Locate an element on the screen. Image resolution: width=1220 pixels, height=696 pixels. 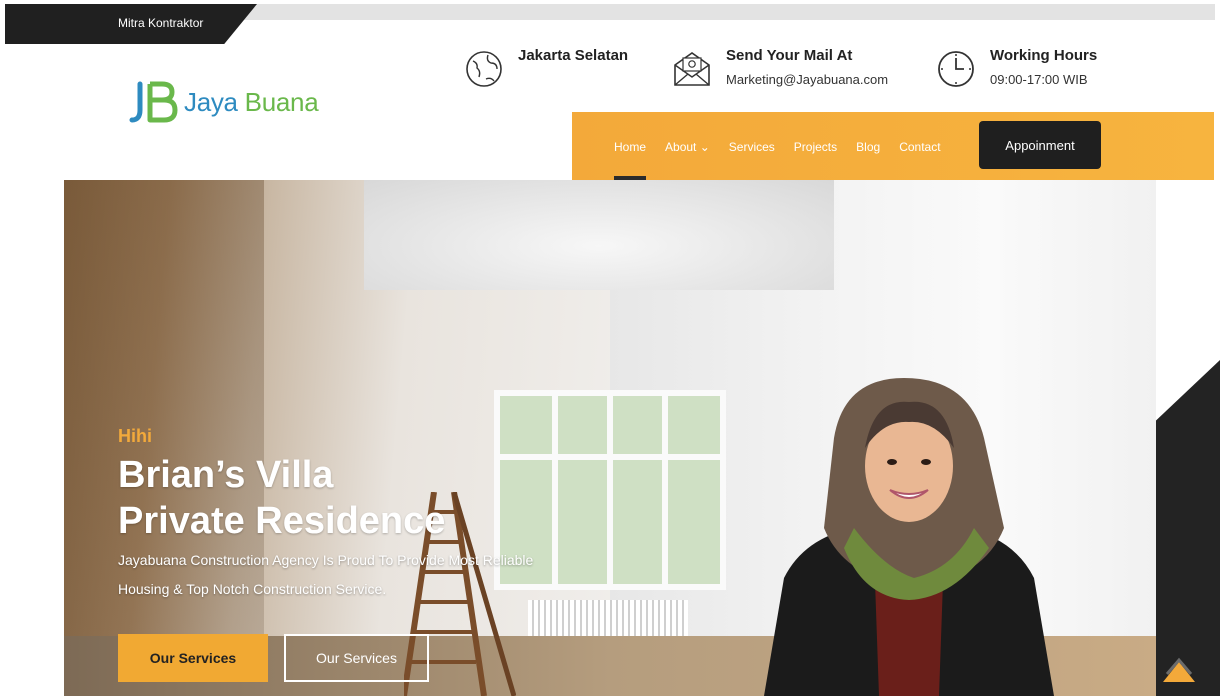
hero-ceiling is located at coordinates (599, 235).